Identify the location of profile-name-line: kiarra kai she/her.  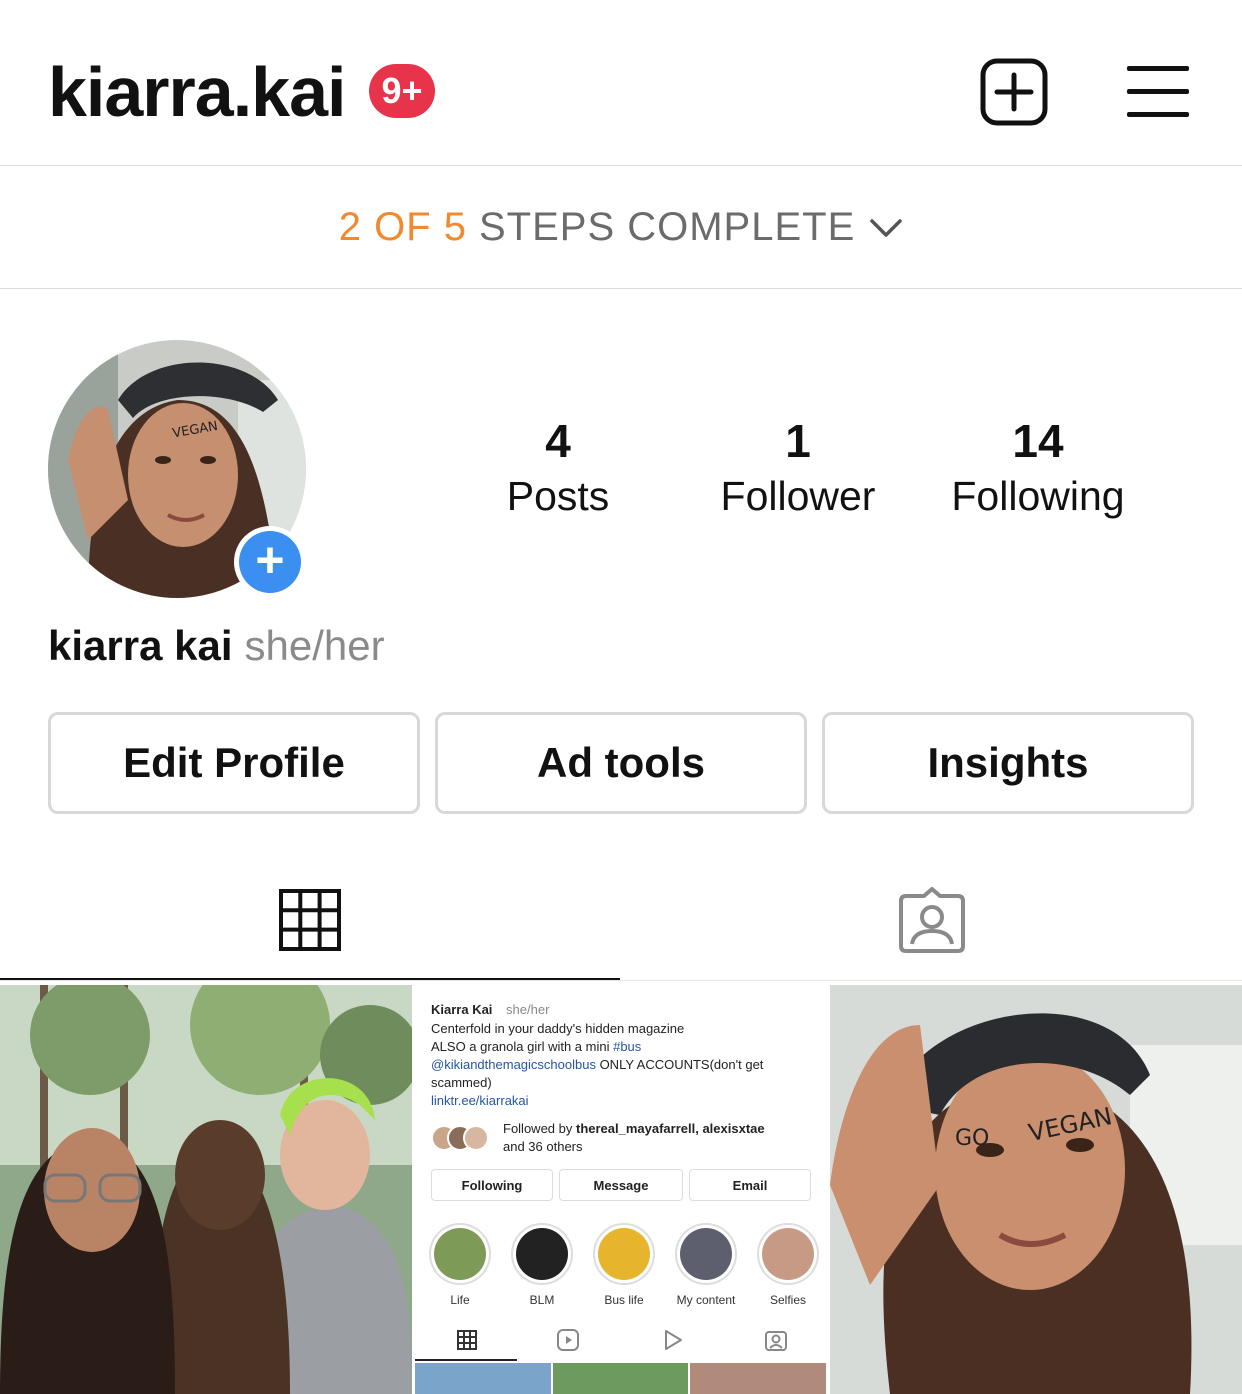
(216, 646).